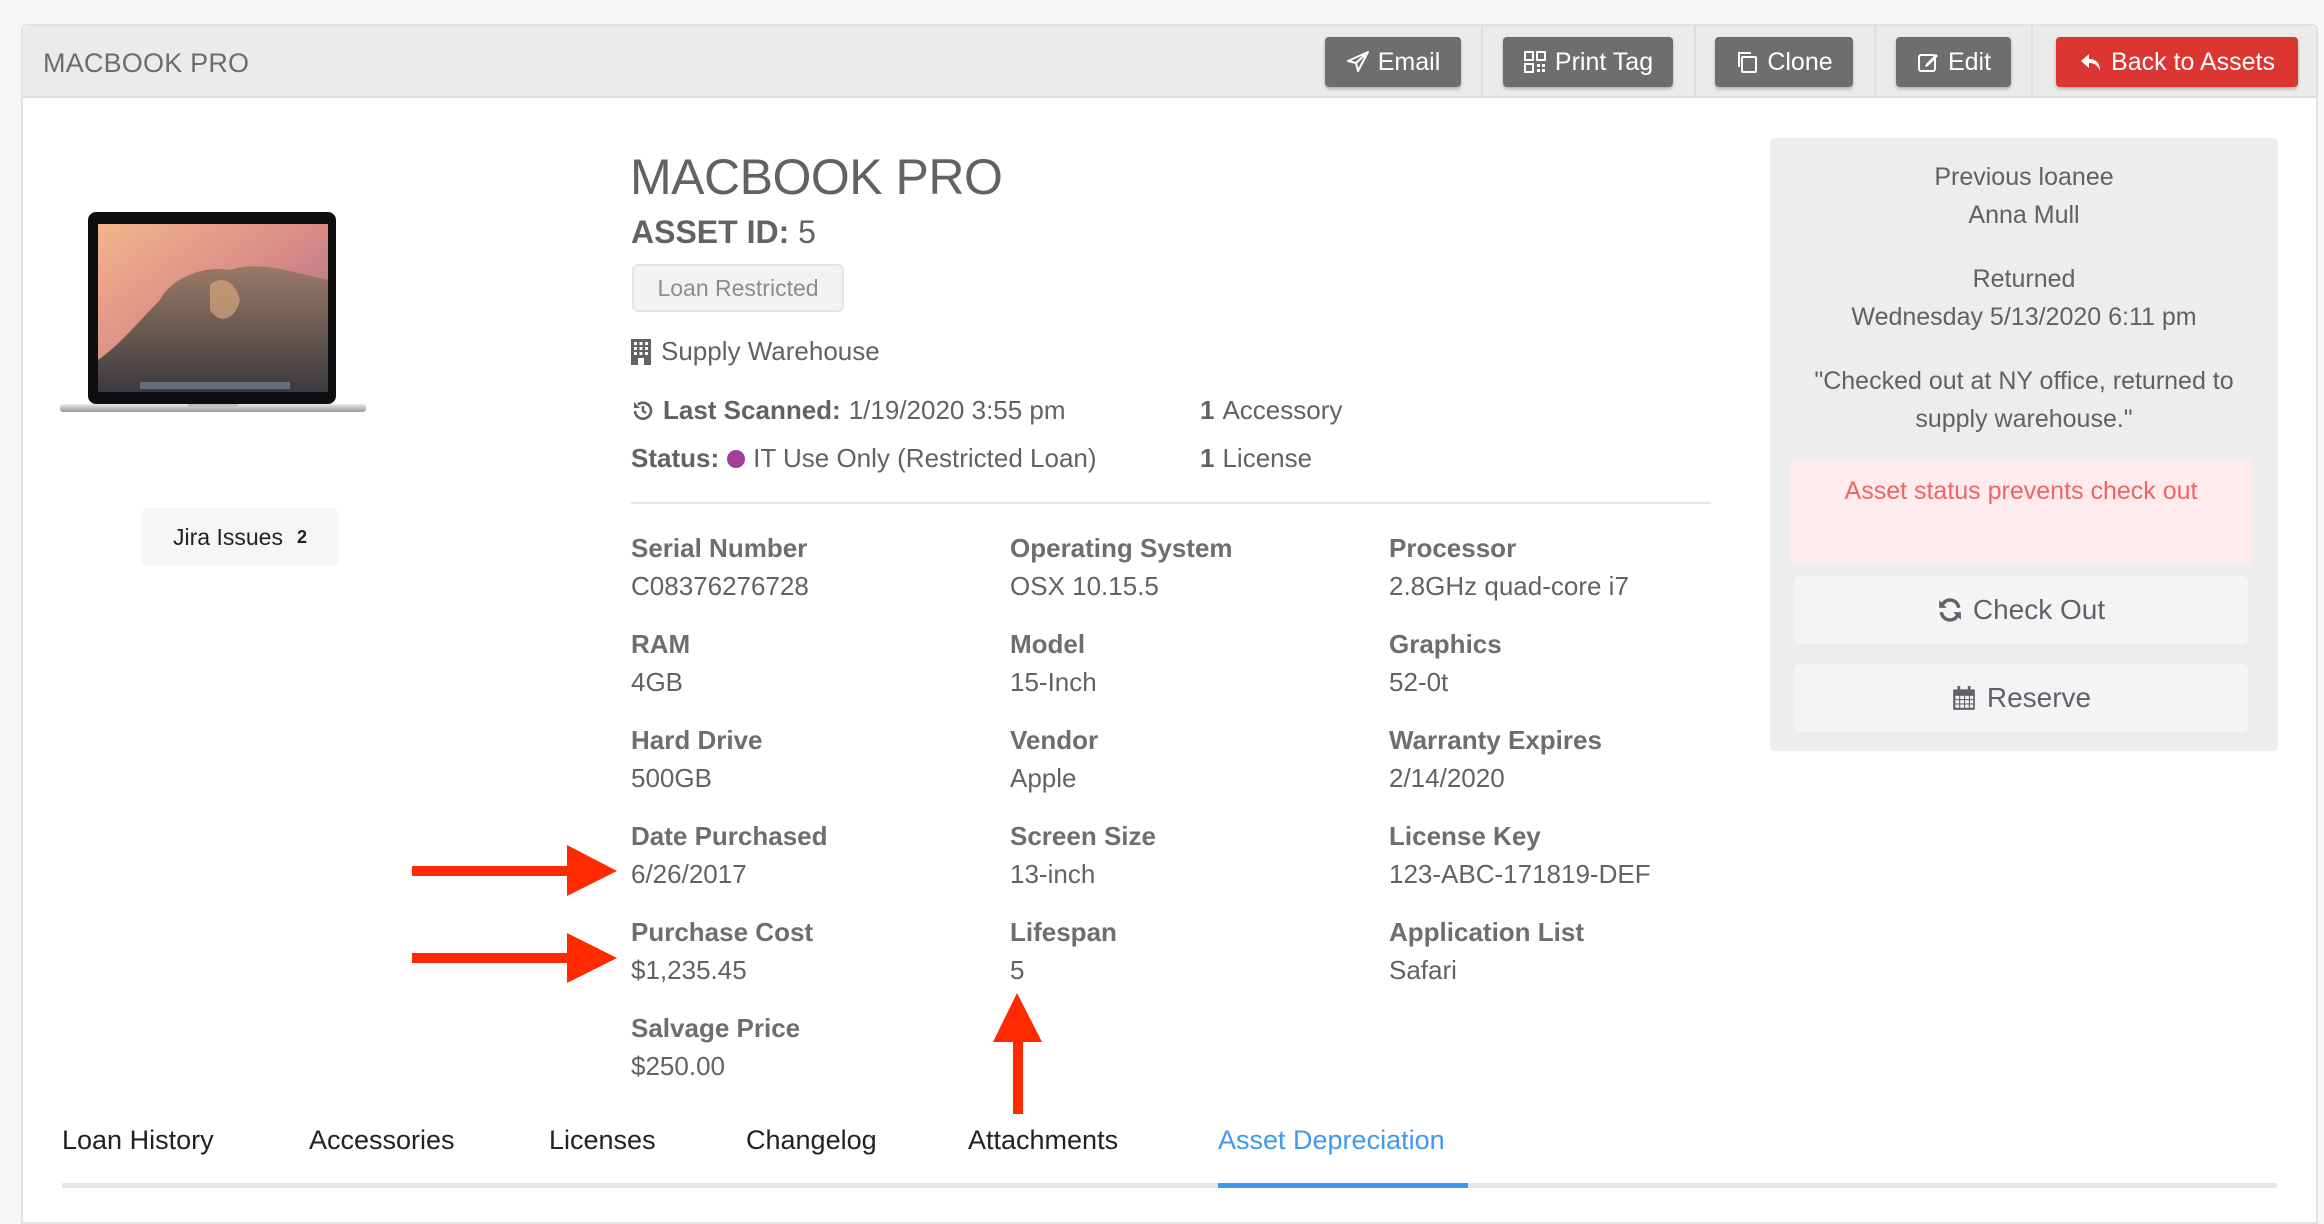 Image resolution: width=2324 pixels, height=1224 pixels. Describe the element at coordinates (1357, 61) in the screenshot. I see `paper-plane-icon` at that location.